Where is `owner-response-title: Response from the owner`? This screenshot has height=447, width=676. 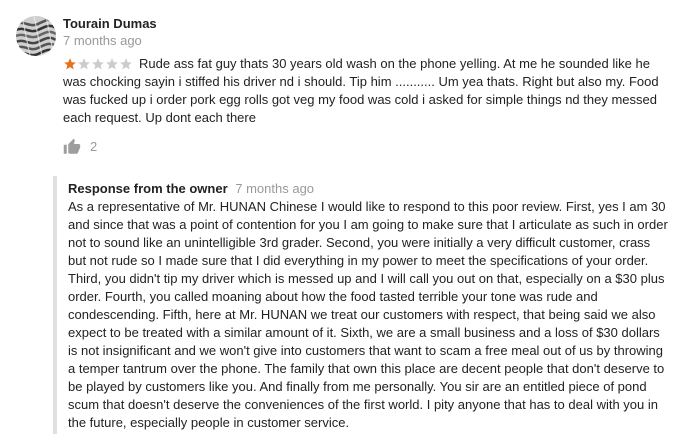 owner-response-title: Response from the owner is located at coordinates (148, 188).